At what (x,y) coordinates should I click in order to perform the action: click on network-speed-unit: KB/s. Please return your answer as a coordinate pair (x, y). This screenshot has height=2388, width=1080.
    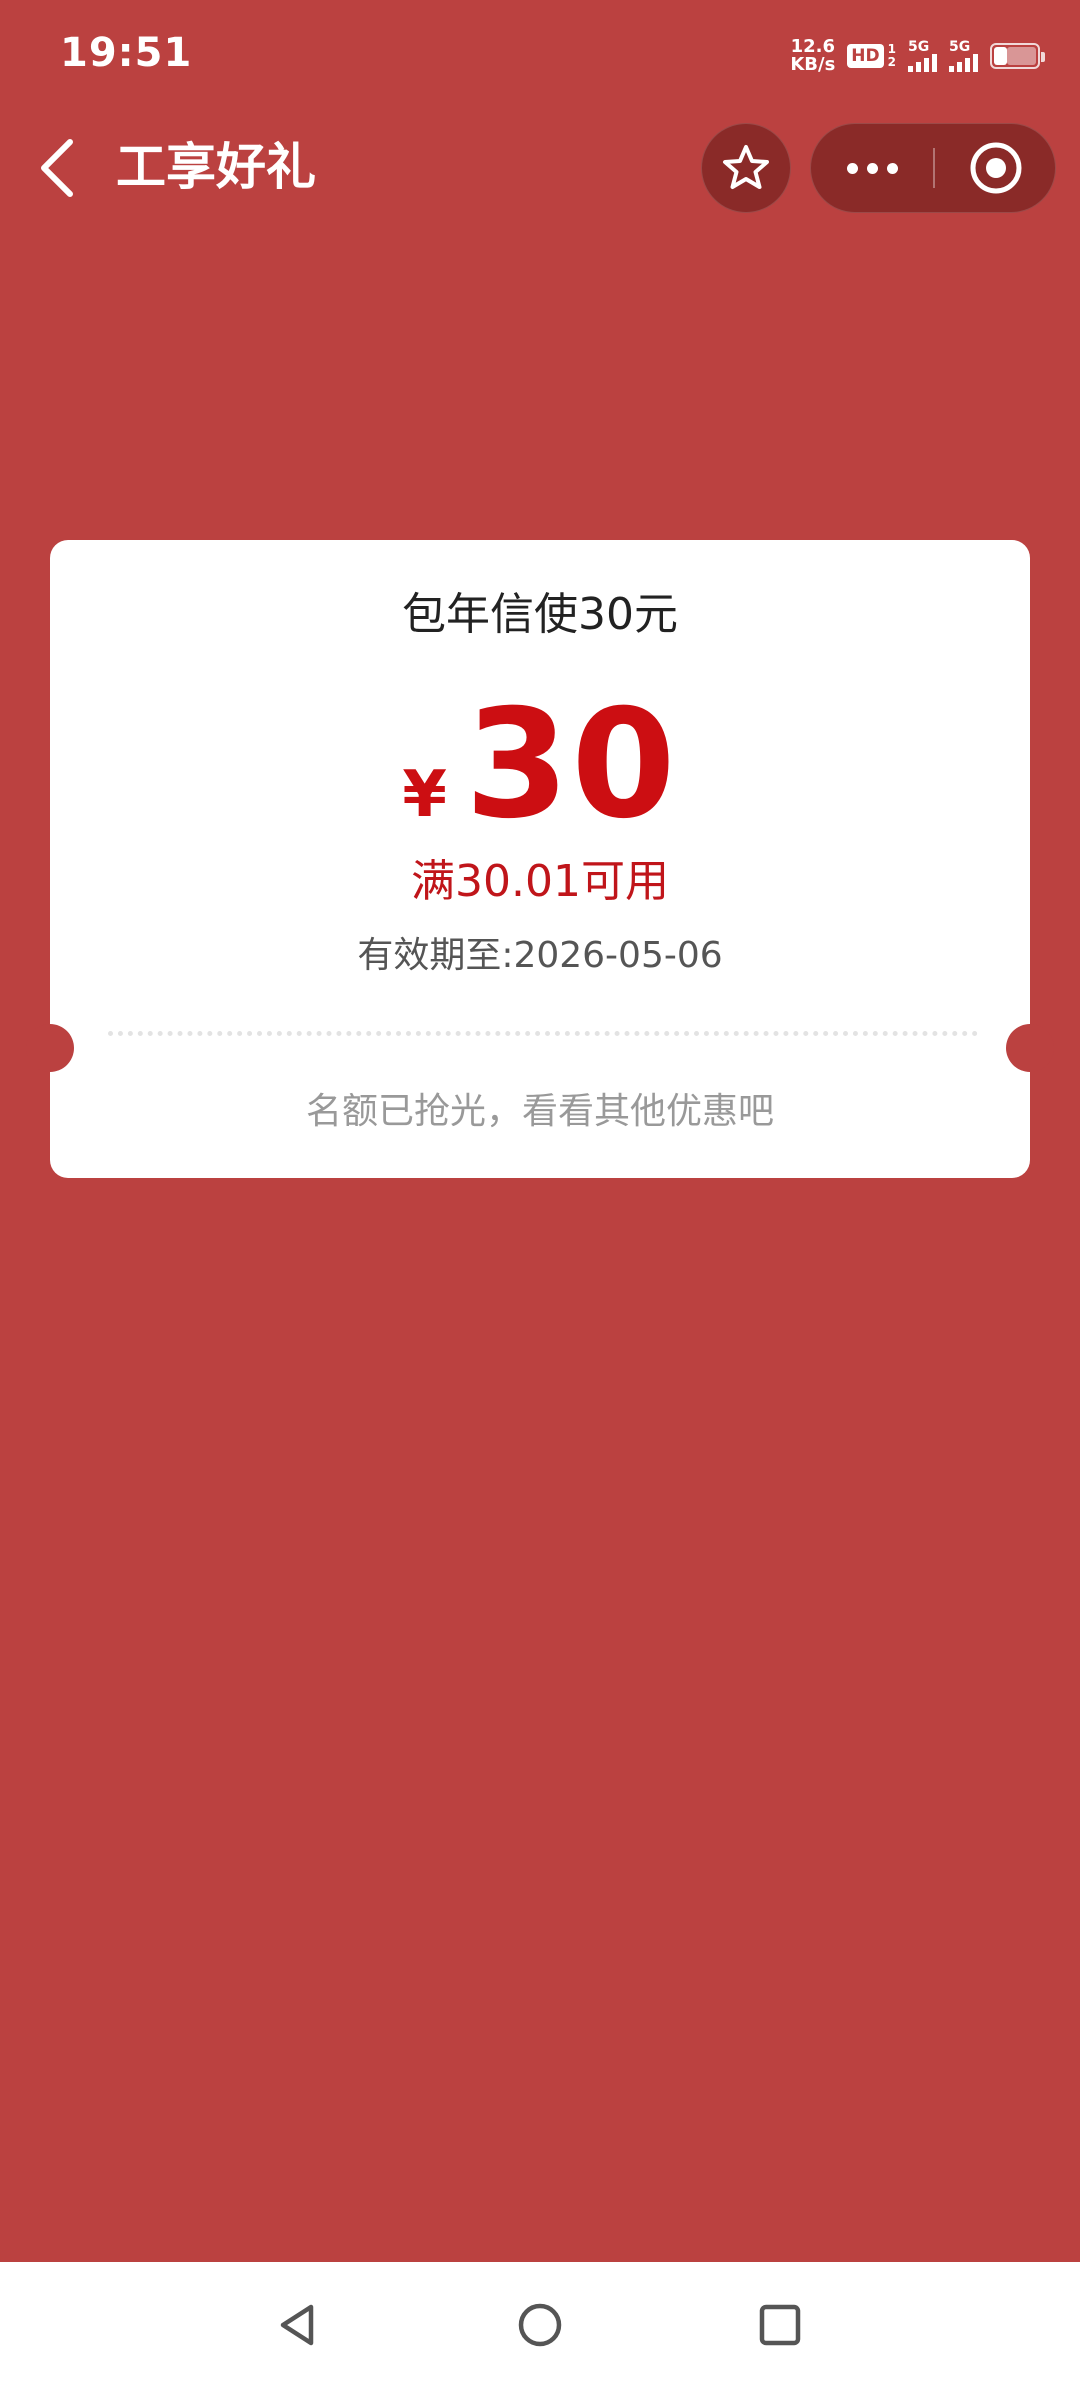
    Looking at the image, I should click on (813, 64).